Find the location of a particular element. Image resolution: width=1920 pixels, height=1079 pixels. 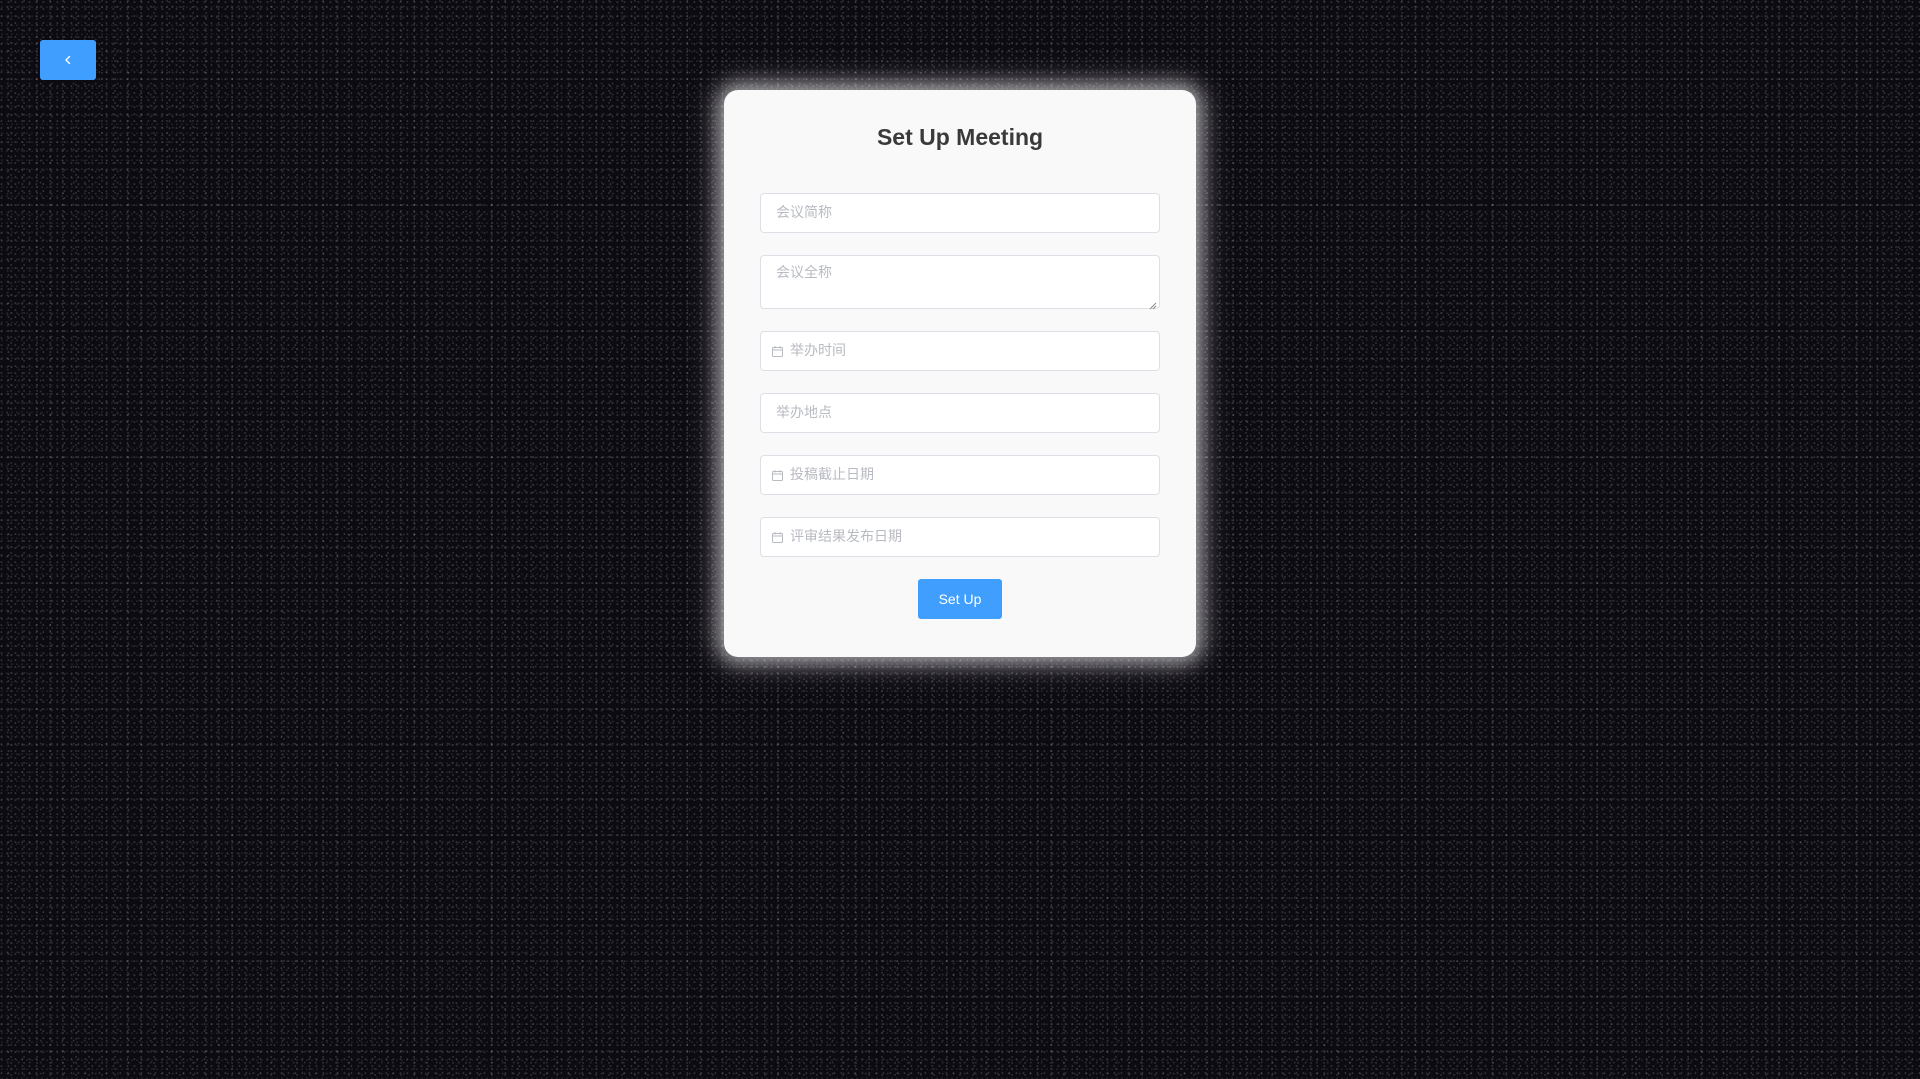

full-name-field is located at coordinates (960, 282).